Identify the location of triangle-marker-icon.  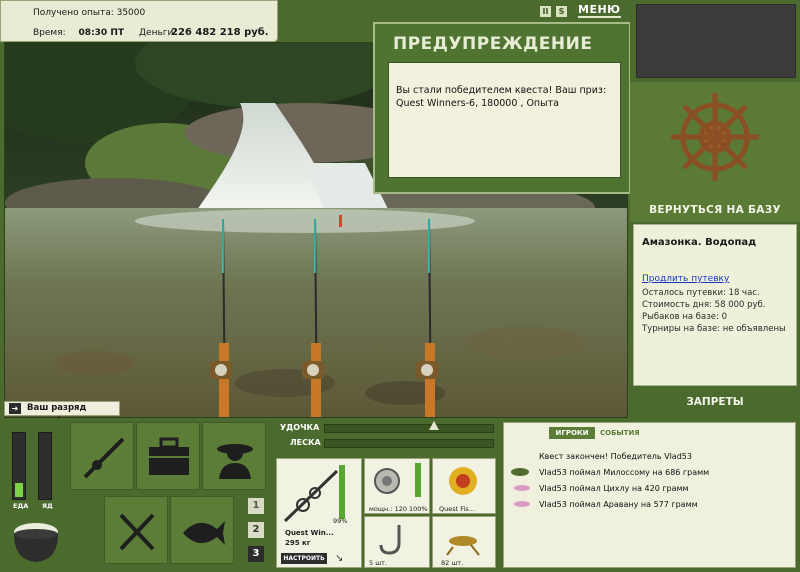
(434, 425).